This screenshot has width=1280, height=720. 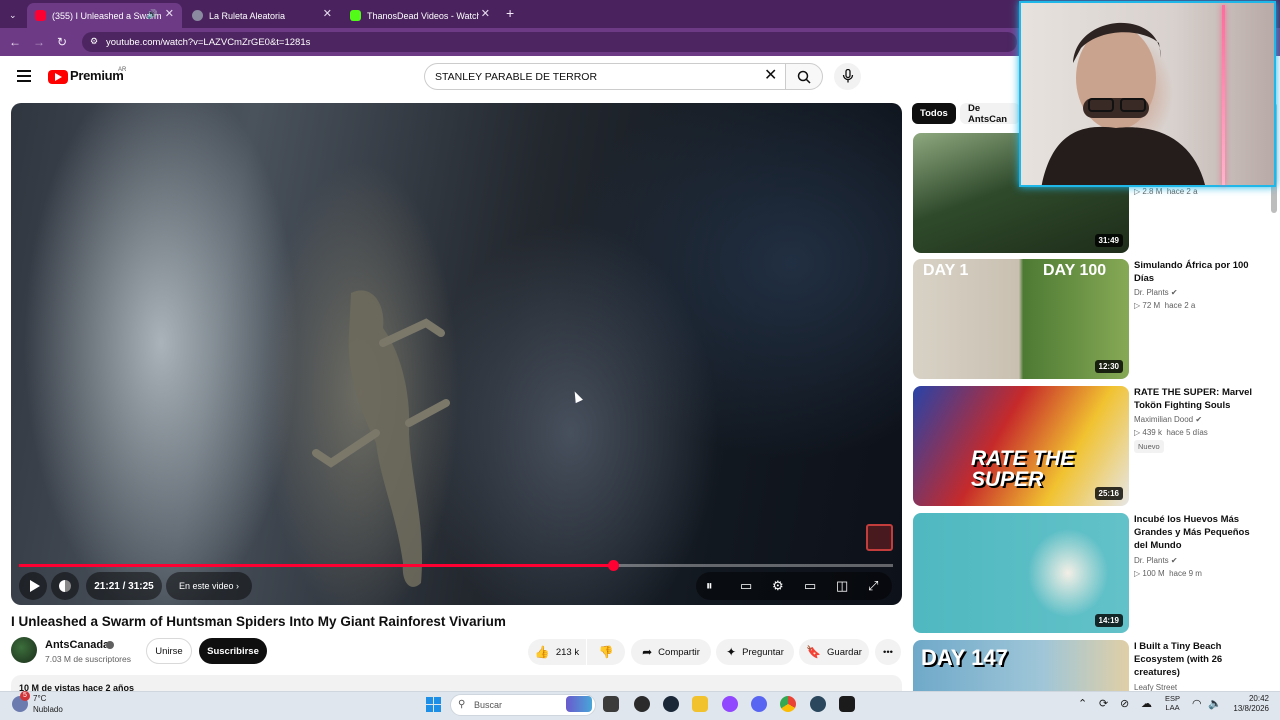 I want to click on search-placeholder: Buscar, so click(x=488, y=705).